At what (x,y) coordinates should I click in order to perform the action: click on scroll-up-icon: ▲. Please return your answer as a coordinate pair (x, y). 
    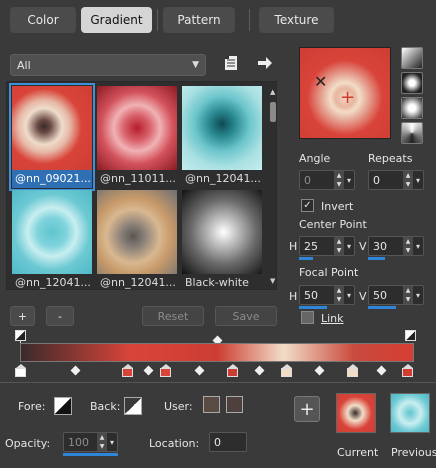
    Looking at the image, I should click on (272, 92).